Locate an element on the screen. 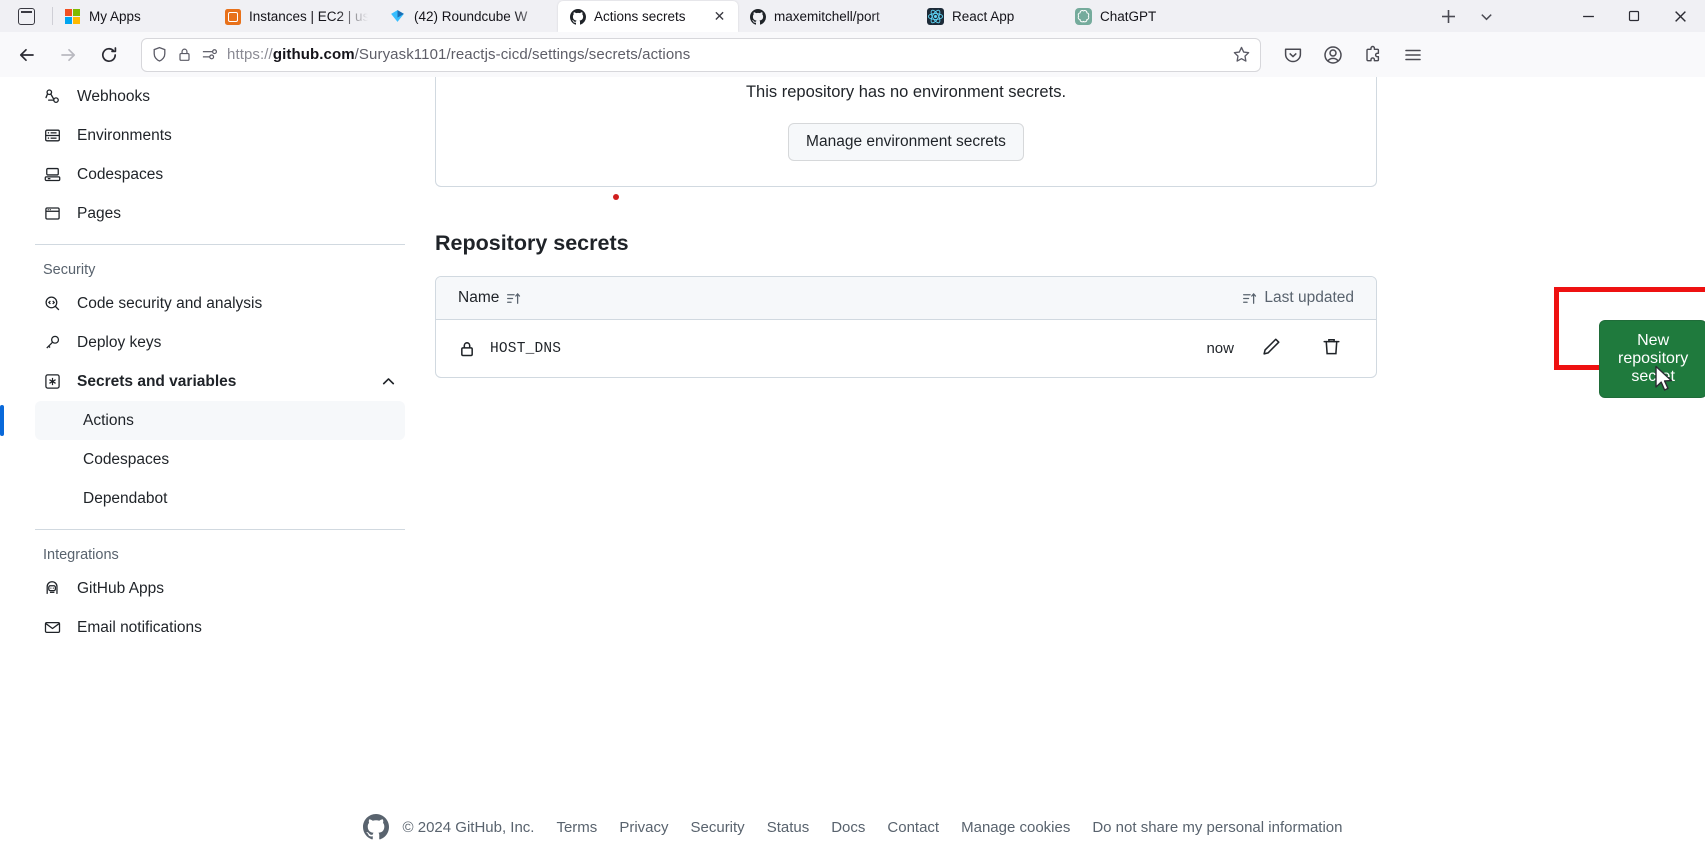 Image resolution: width=1705 pixels, height=862 pixels. column-header-last-updated: Last updated is located at coordinates (1298, 298).